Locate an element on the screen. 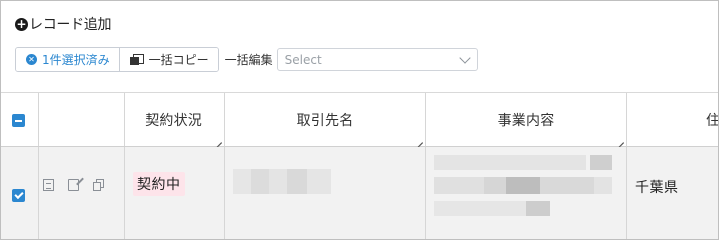 The image size is (719, 240). column-header-label: 事業内容 is located at coordinates (526, 121).